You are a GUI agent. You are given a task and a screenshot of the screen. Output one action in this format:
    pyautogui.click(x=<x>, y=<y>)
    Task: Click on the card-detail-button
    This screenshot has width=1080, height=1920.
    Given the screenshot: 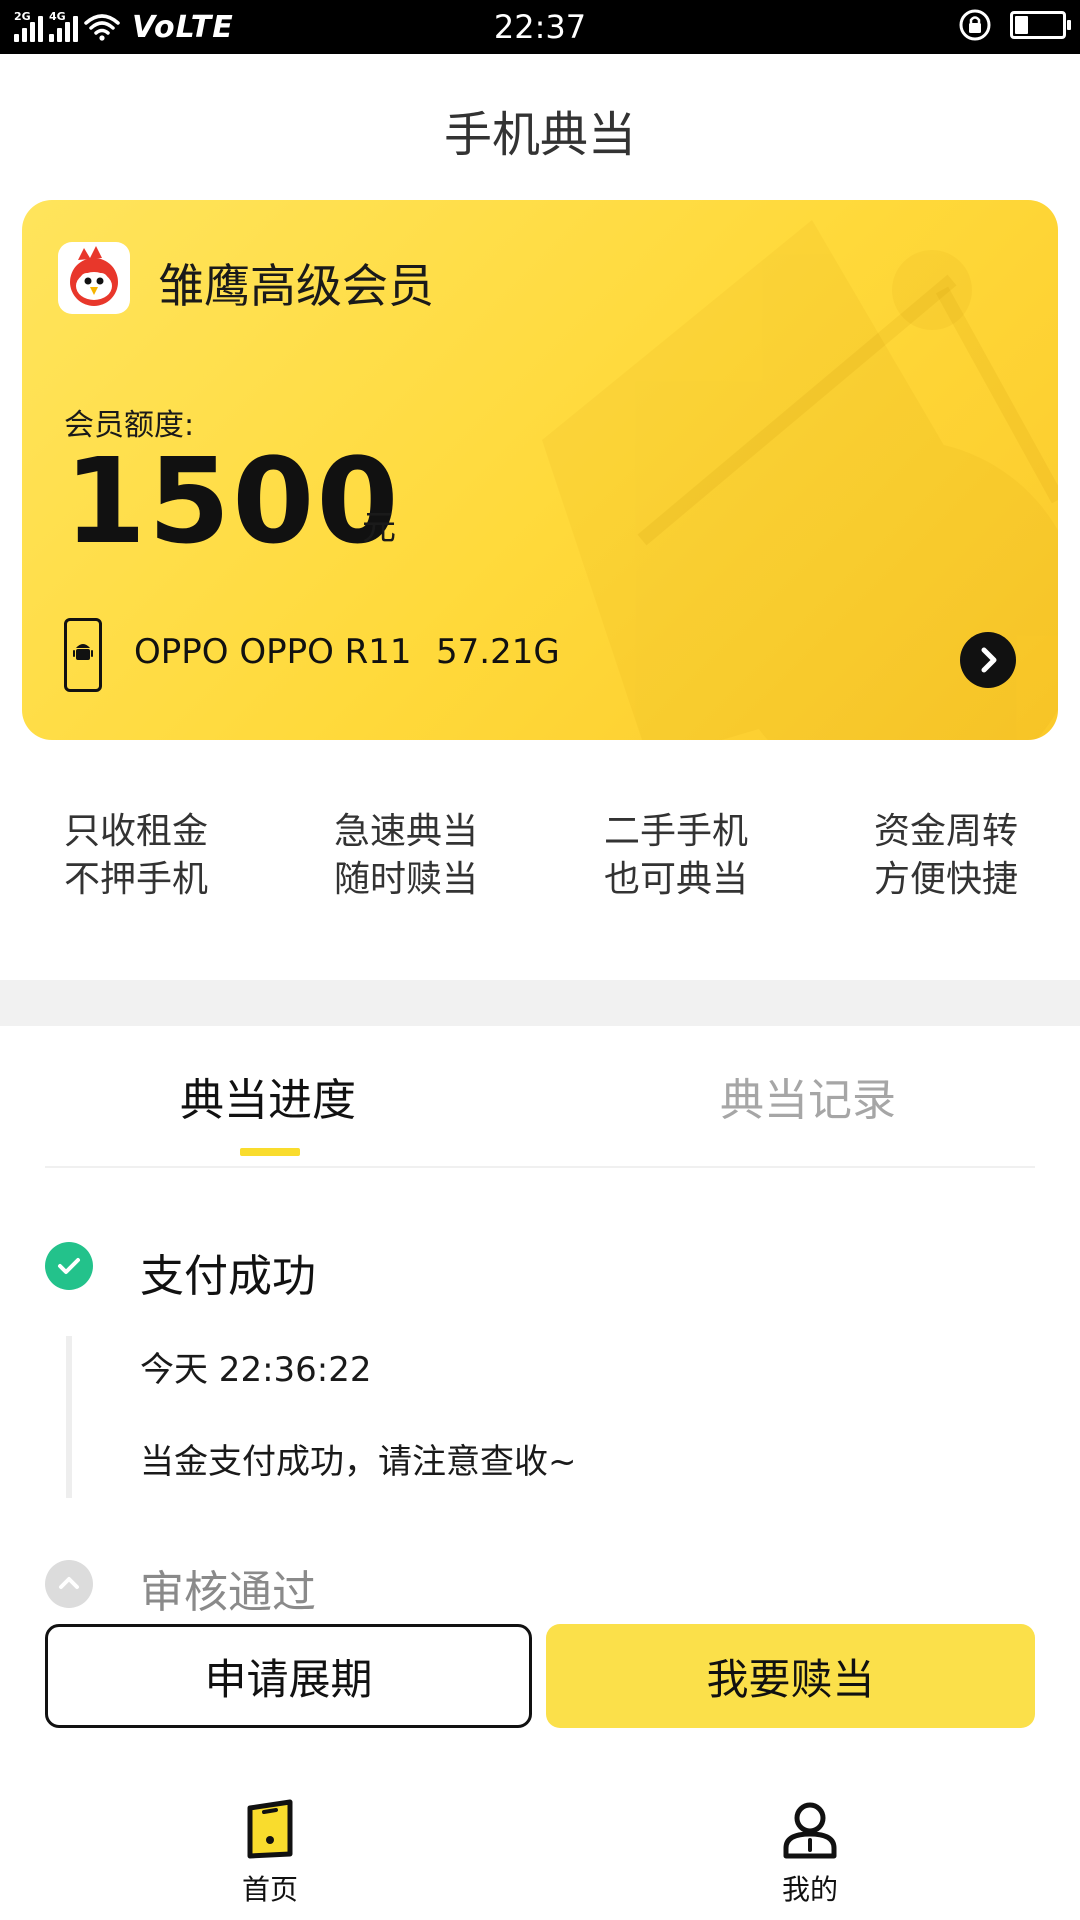 What is the action you would take?
    pyautogui.click(x=988, y=660)
    